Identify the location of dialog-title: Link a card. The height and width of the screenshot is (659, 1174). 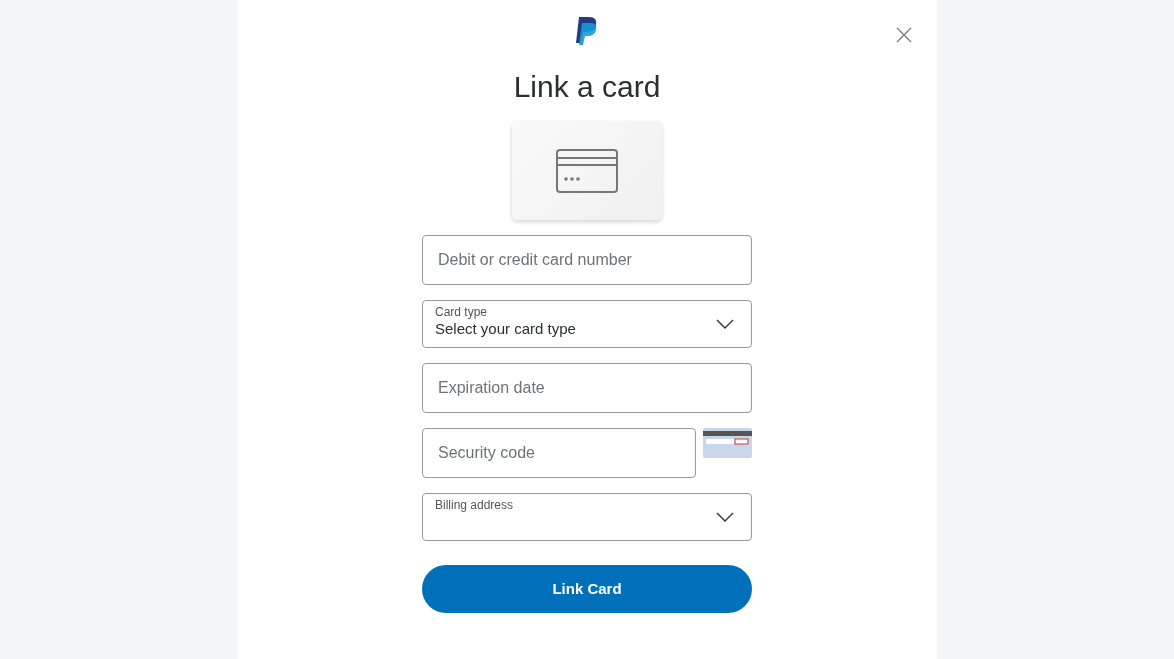
(587, 87).